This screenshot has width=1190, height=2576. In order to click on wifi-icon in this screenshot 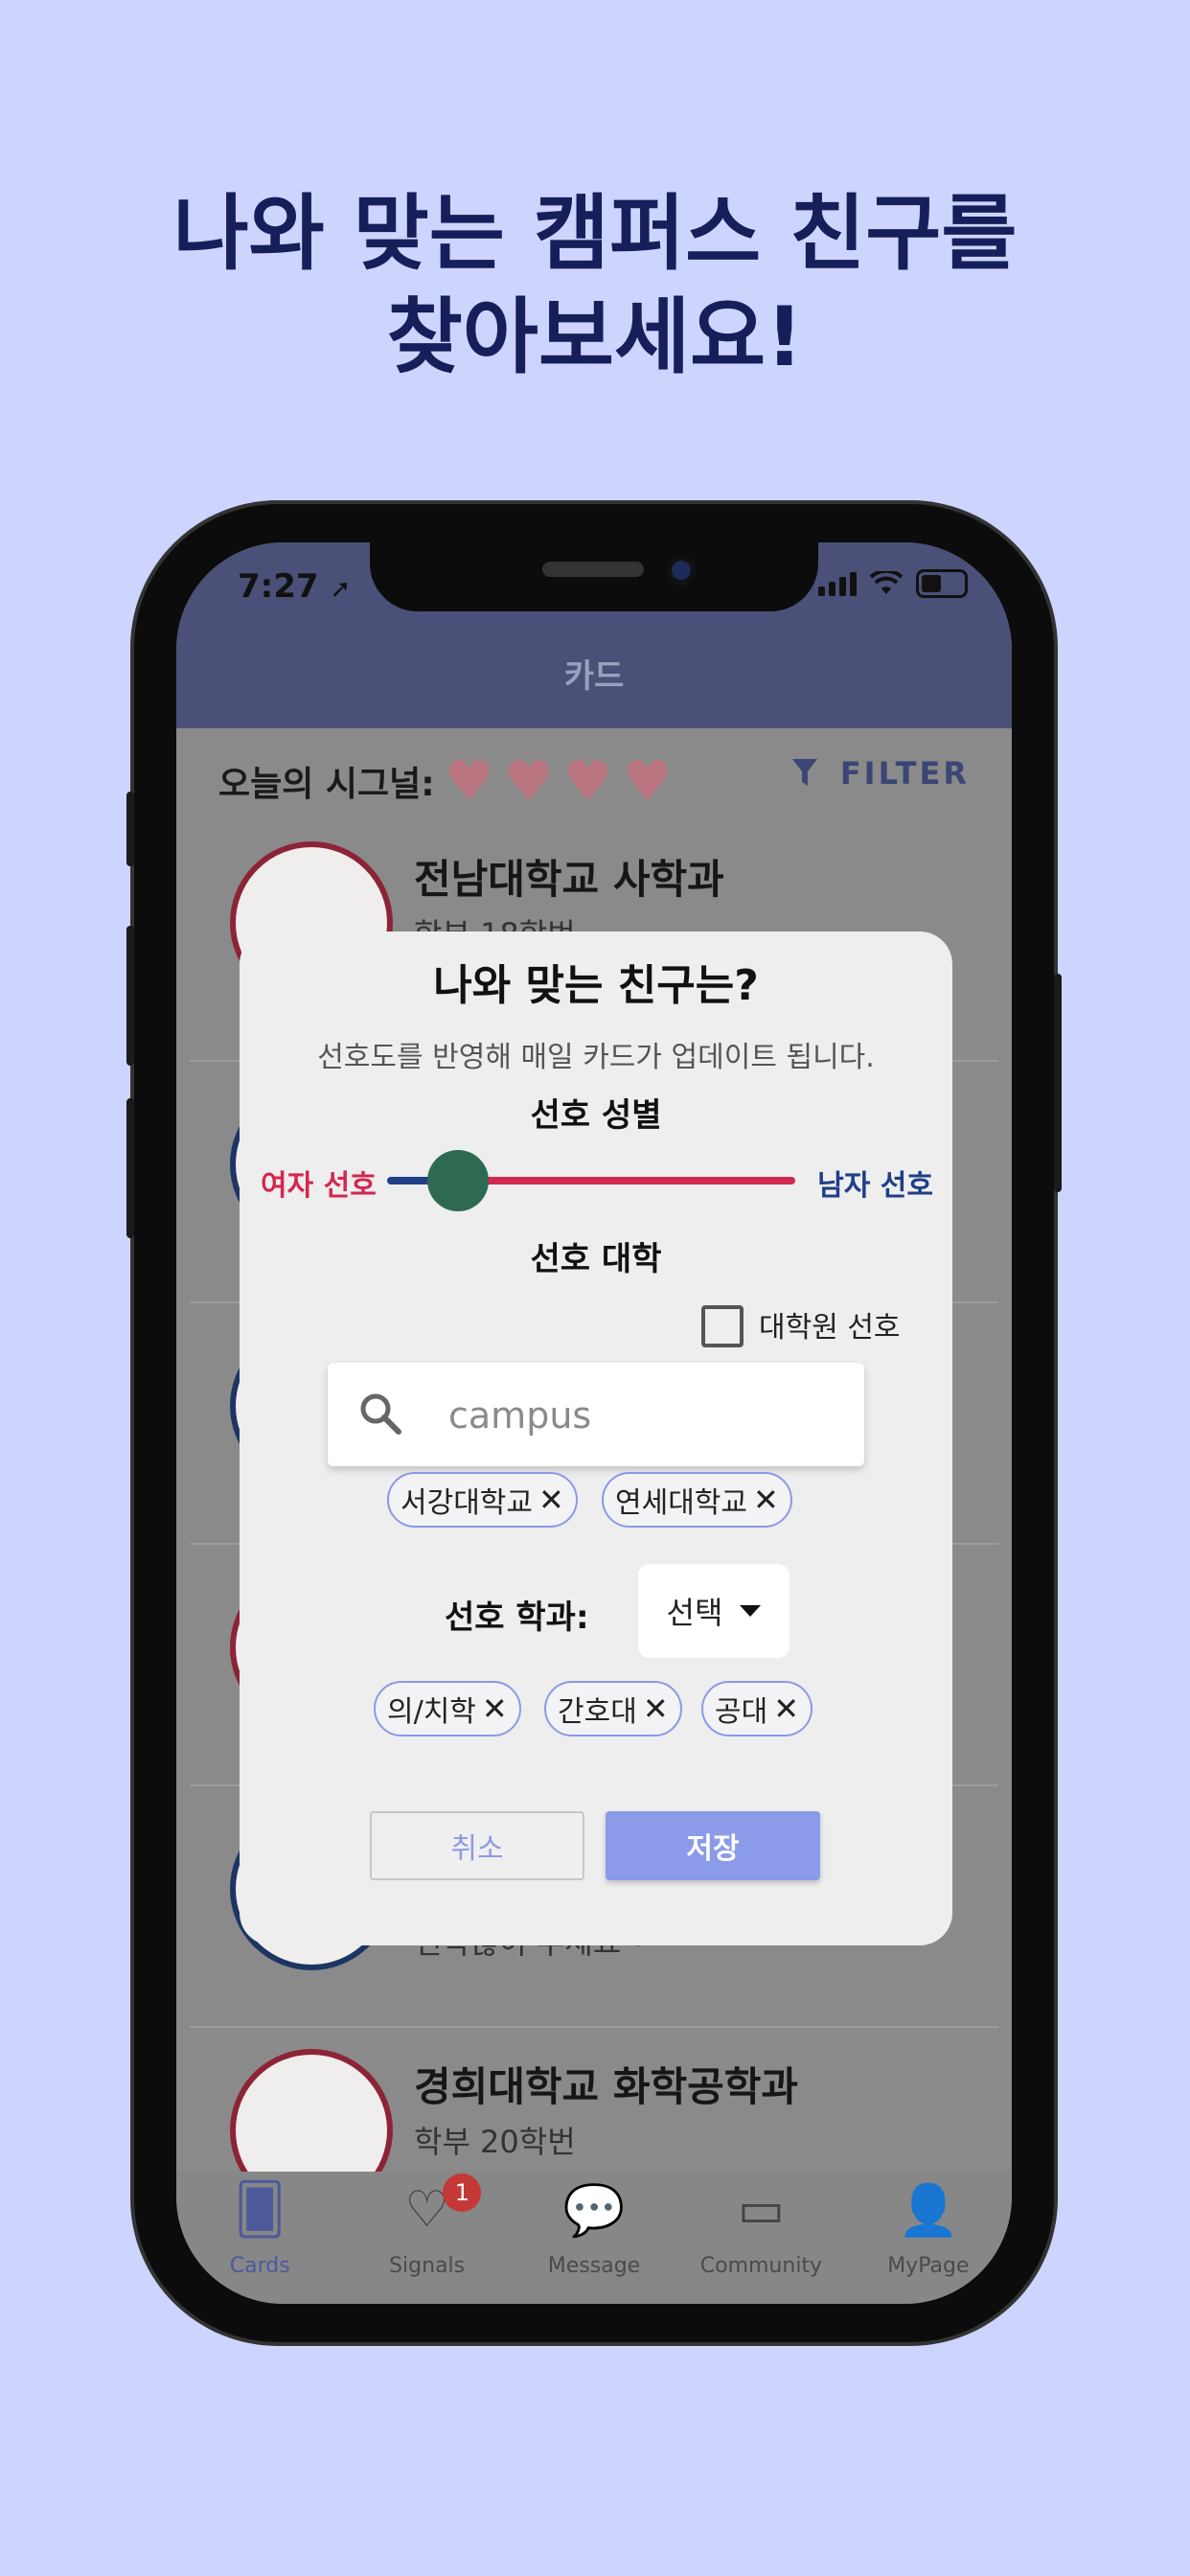, I will do `click(887, 582)`.